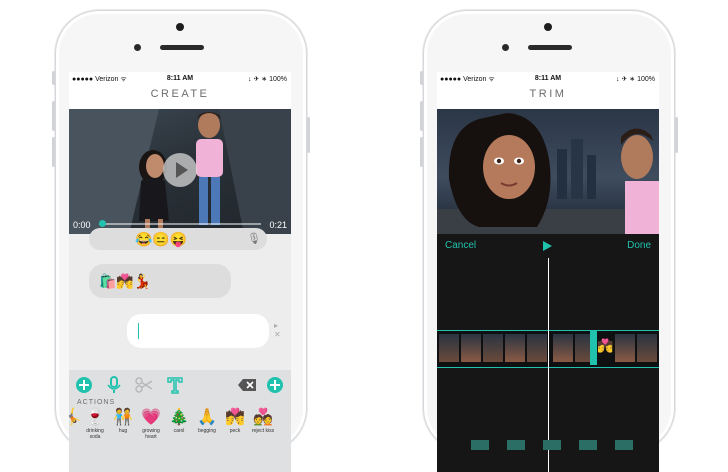 Image resolution: width=728 pixels, height=472 pixels. I want to click on sticker-label: begging, so click(207, 431).